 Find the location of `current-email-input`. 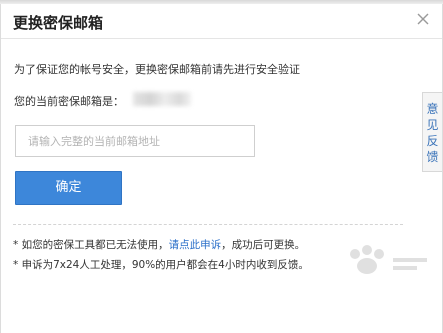

current-email-input is located at coordinates (135, 141).